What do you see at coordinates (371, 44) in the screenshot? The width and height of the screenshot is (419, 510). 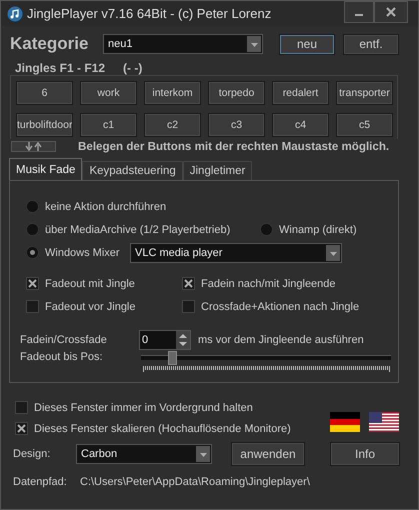 I see `category-button: entf.` at bounding box center [371, 44].